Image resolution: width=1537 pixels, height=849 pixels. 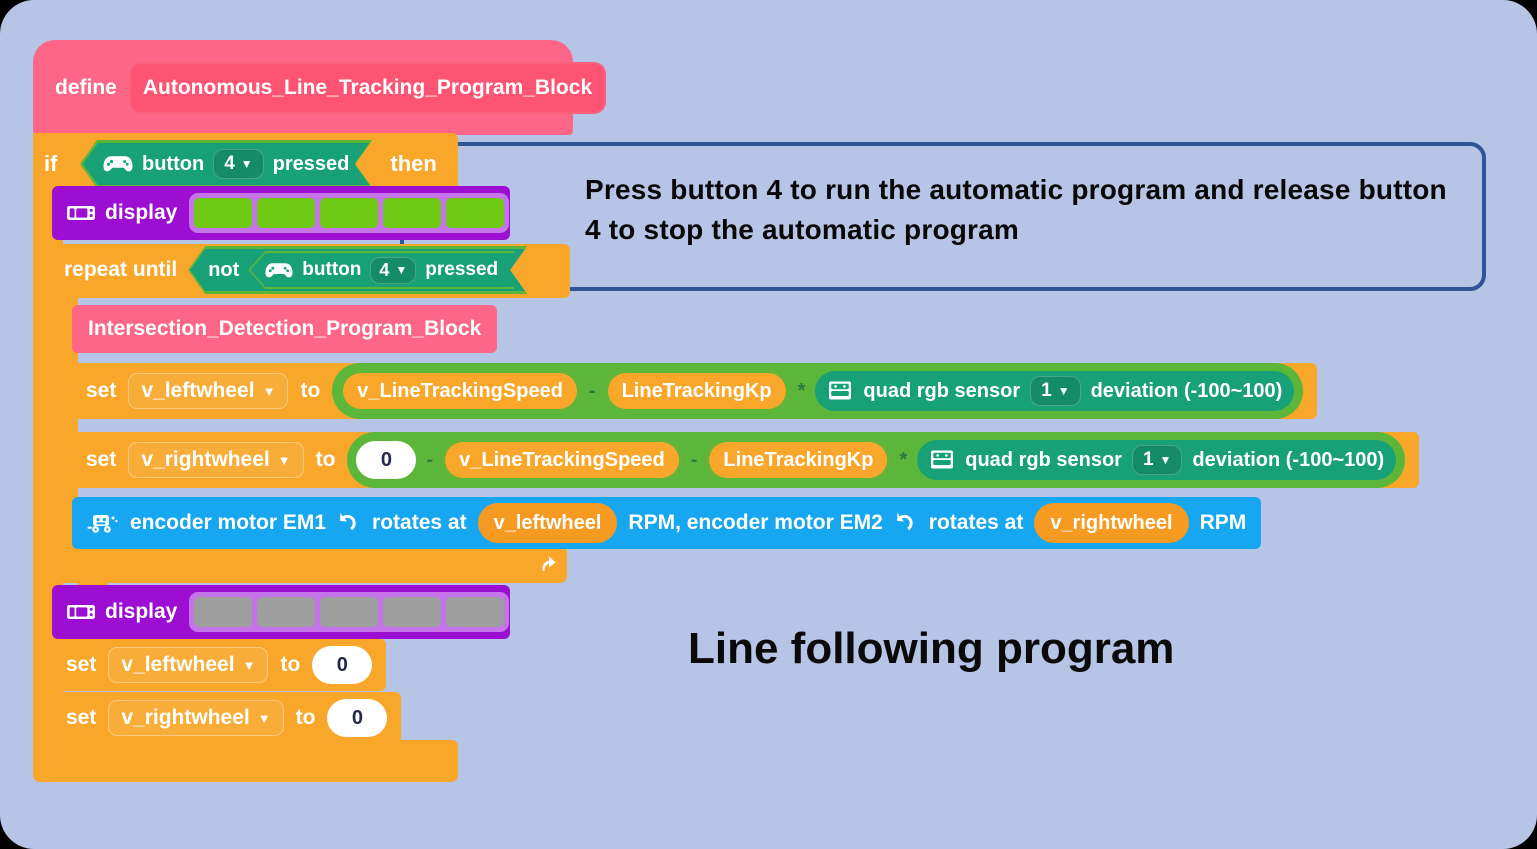 What do you see at coordinates (141, 611) in the screenshot?
I see `display-label: display` at bounding box center [141, 611].